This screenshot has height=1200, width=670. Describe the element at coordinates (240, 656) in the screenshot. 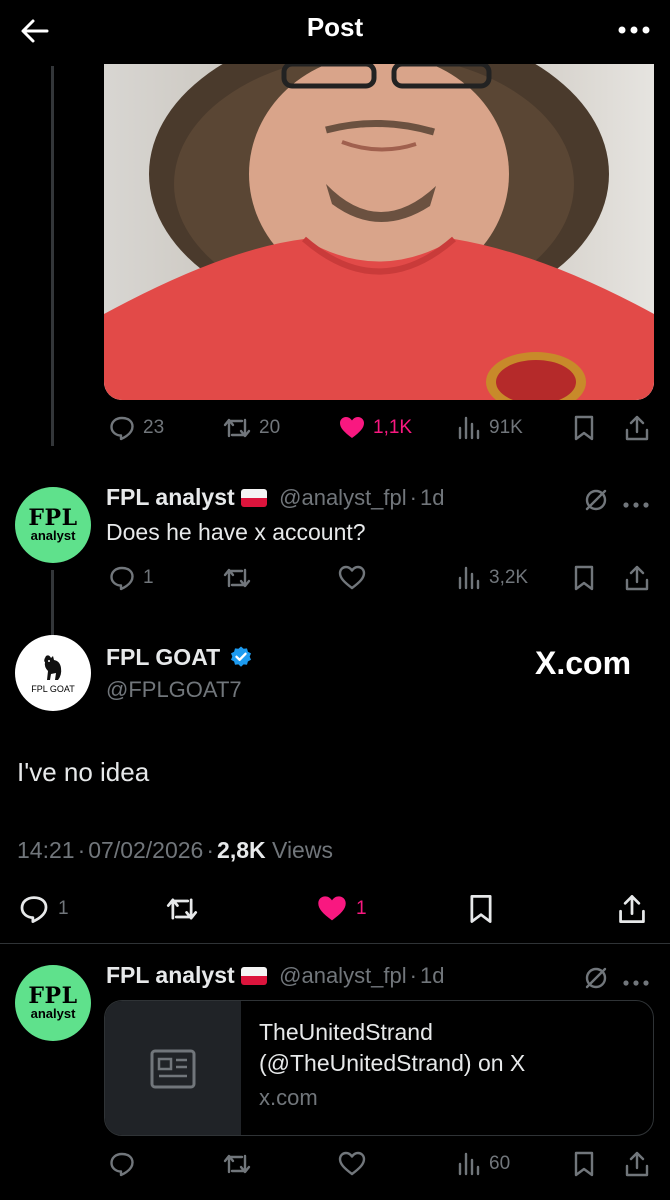

I see `verified-badge-icon` at that location.